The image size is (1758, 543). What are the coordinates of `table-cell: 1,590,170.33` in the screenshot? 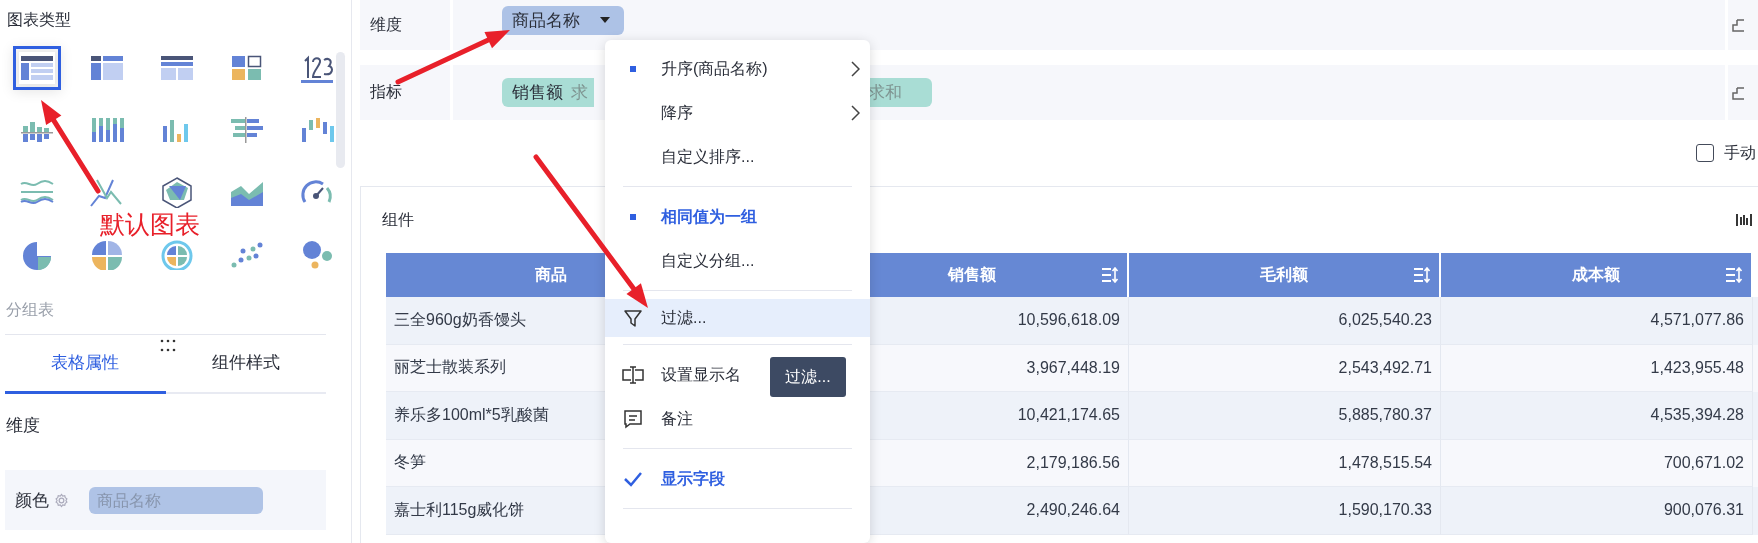 It's located at (1285, 511).